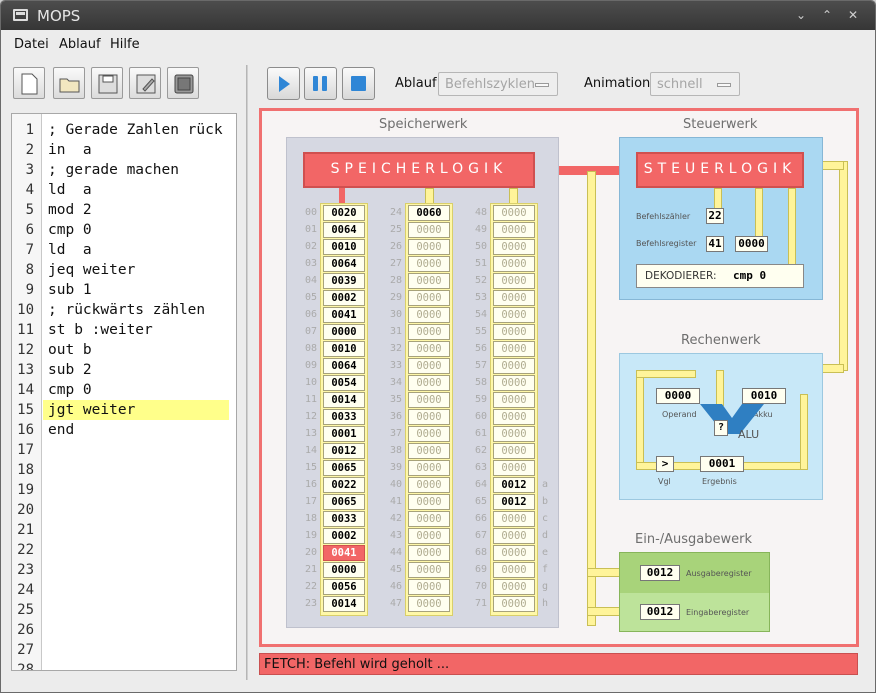 Image resolution: width=876 pixels, height=693 pixels. Describe the element at coordinates (498, 84) in the screenshot. I see `ablauf-select: Befehlszyklen` at that location.